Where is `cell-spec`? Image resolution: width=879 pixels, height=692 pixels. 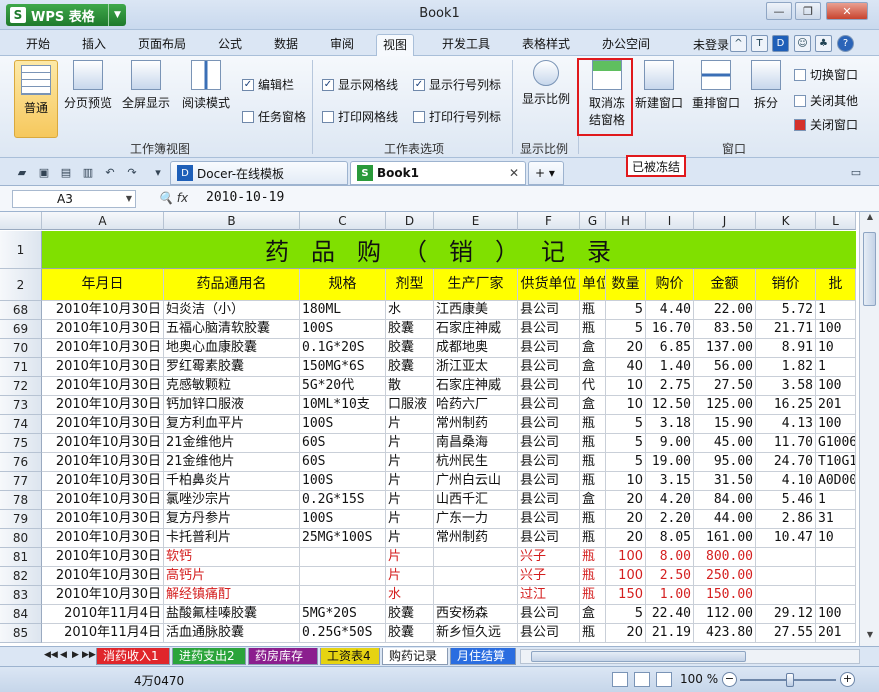
cell-spec is located at coordinates (343, 576).